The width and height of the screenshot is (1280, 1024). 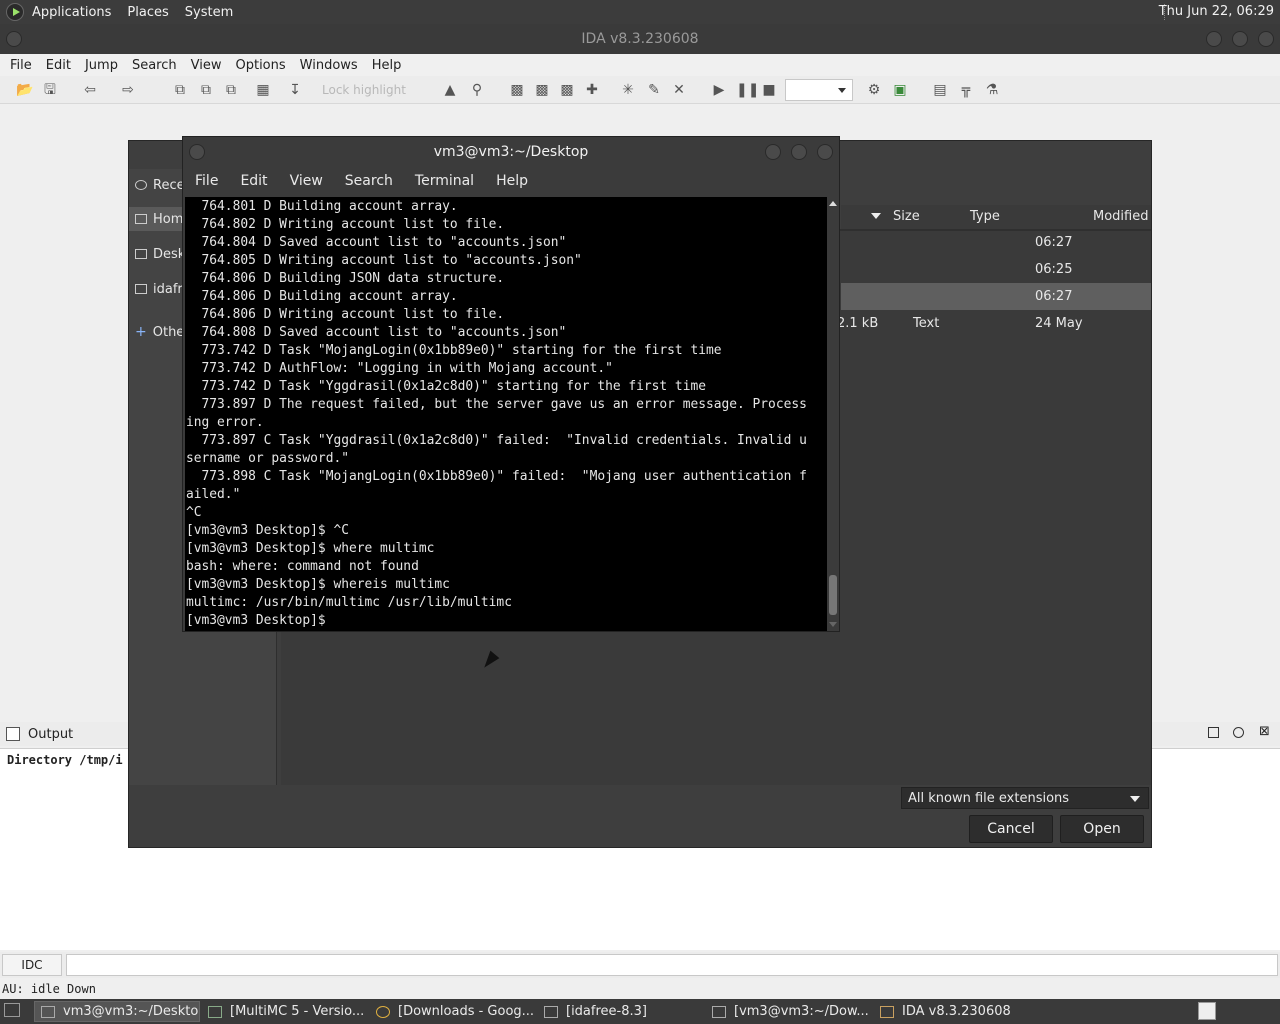 What do you see at coordinates (141, 254) in the screenshot?
I see `folder-icon` at bounding box center [141, 254].